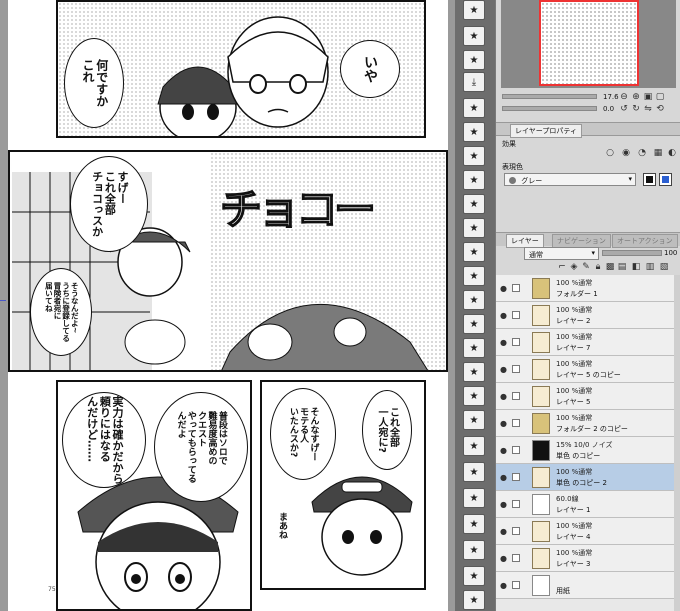 The width and height of the screenshot is (680, 611). What do you see at coordinates (574, 267) in the screenshot?
I see `reference-icon: ◈` at bounding box center [574, 267].